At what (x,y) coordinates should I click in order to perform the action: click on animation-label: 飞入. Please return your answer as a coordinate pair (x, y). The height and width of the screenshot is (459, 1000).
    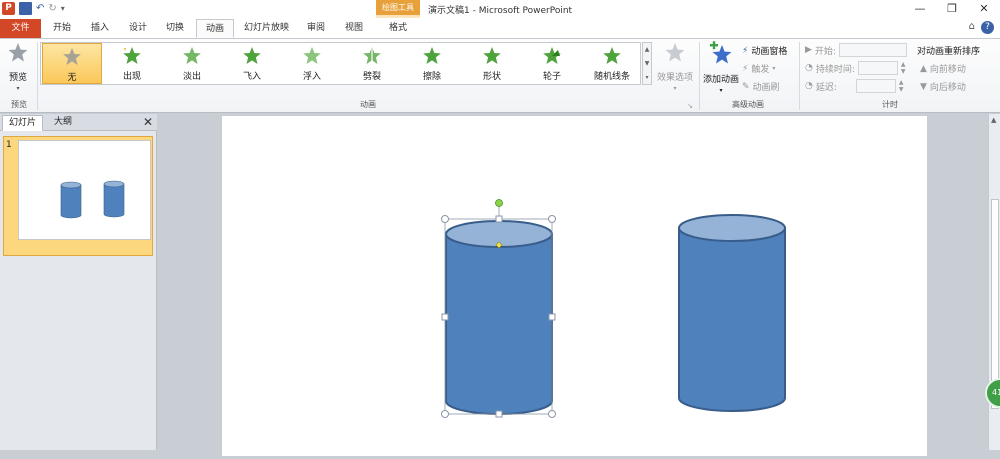
    Looking at the image, I should click on (251, 77).